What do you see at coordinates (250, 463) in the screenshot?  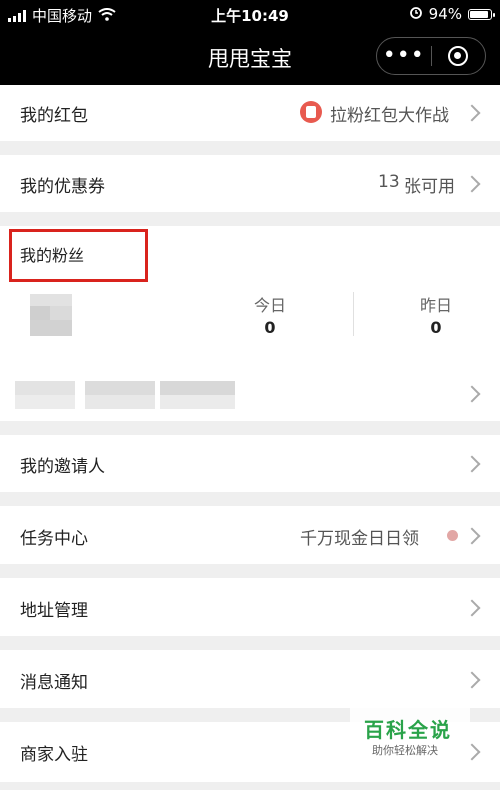 I see `inviter-row: 我的邀请人` at bounding box center [250, 463].